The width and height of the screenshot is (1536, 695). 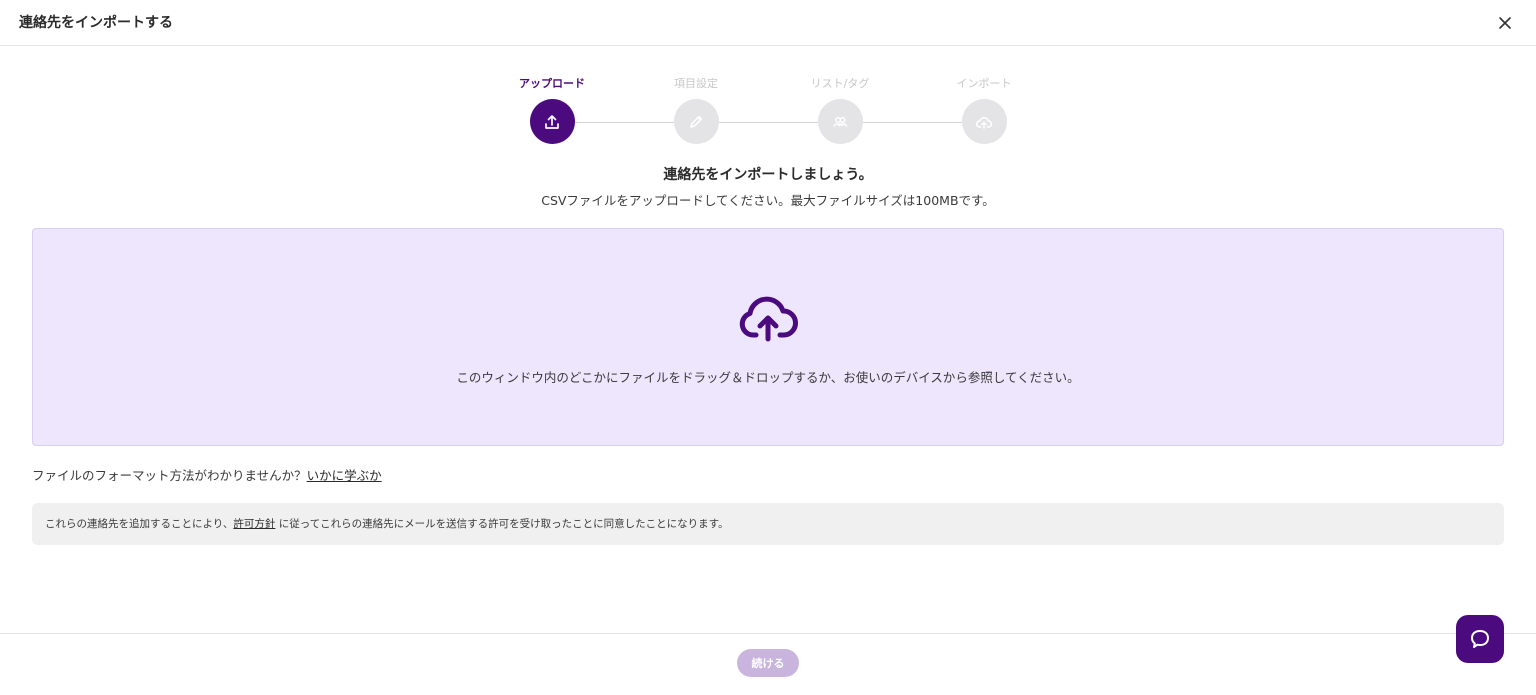 What do you see at coordinates (696, 83) in the screenshot?
I see `step-label: 項目設定` at bounding box center [696, 83].